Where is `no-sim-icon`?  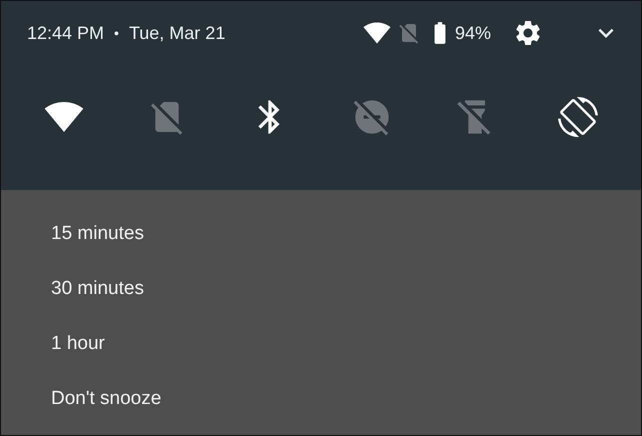
no-sim-icon is located at coordinates (408, 33).